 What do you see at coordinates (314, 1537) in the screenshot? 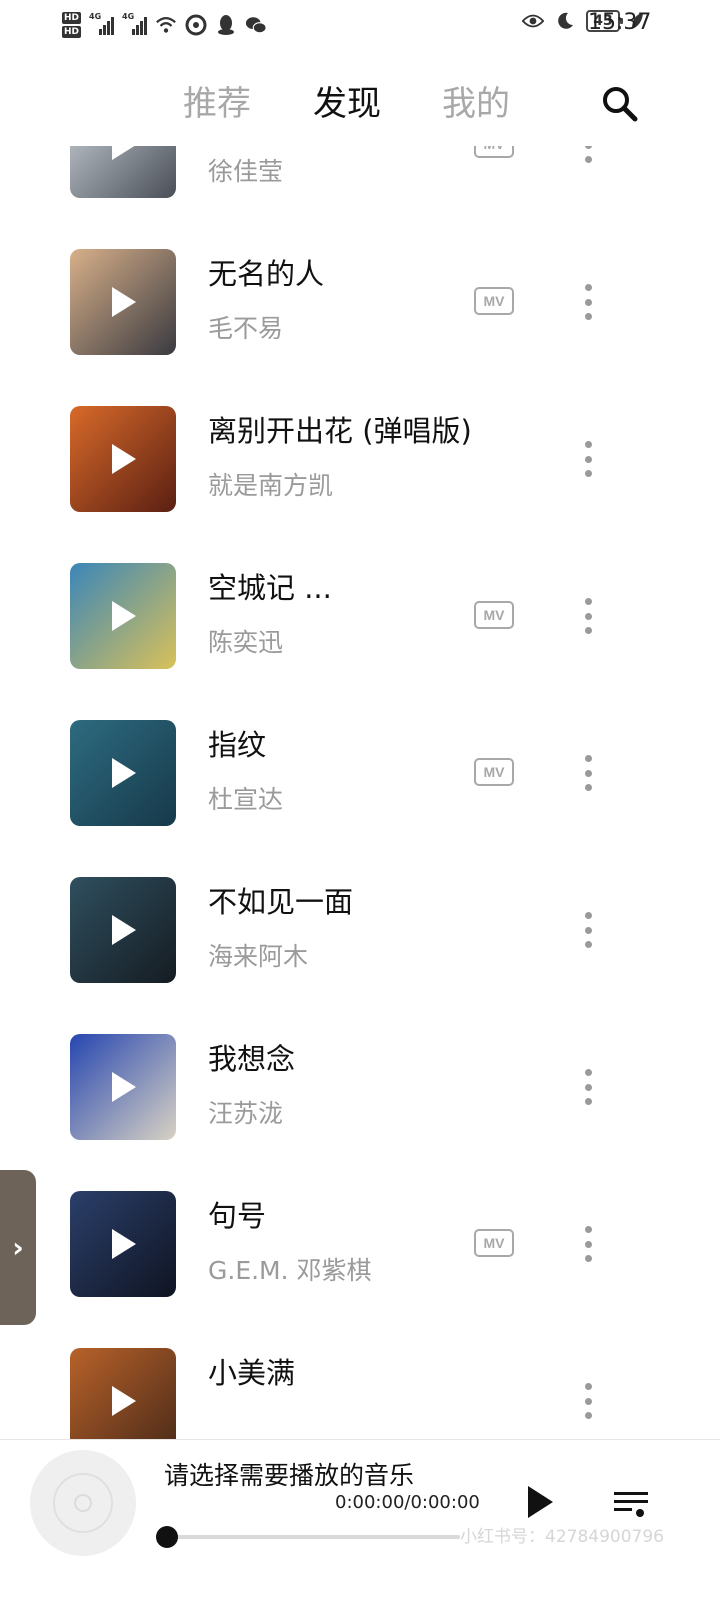
I see `progress-bar` at bounding box center [314, 1537].